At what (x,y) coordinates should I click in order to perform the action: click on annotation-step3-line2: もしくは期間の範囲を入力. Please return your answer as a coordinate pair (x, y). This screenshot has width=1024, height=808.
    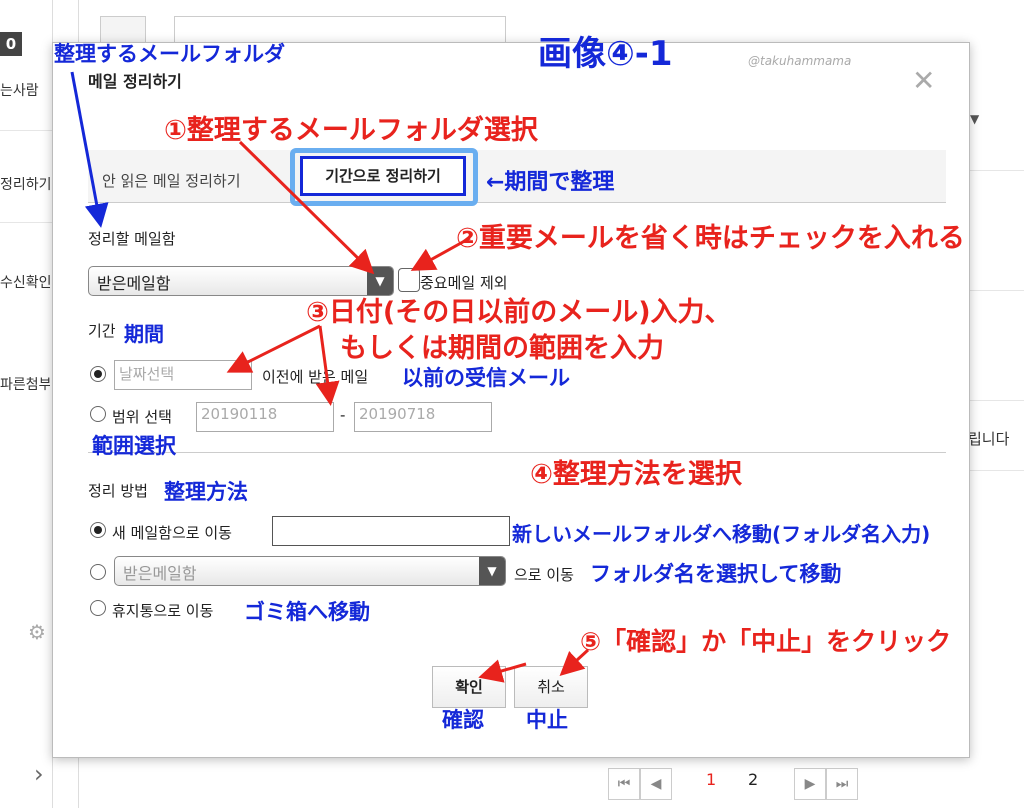
    Looking at the image, I should click on (502, 348).